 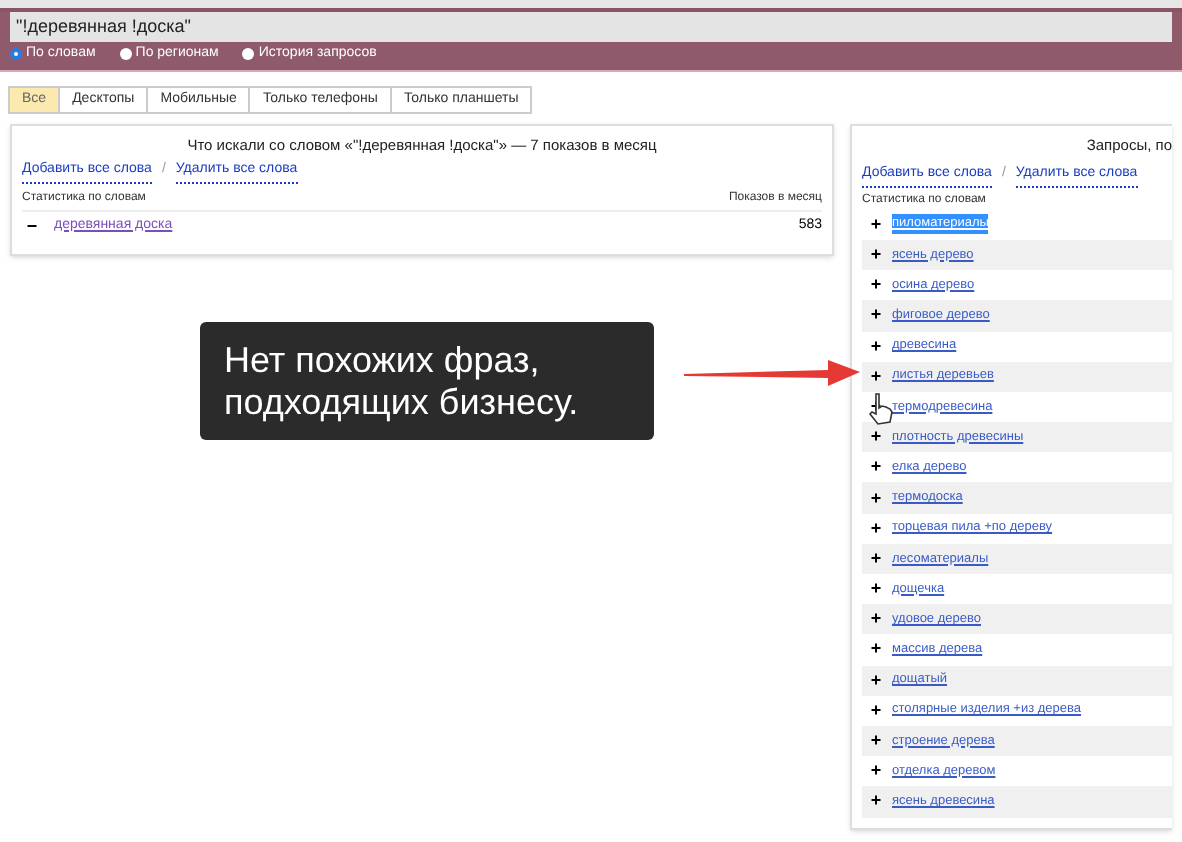 I want to click on arrow-icon, so click(x=772, y=374).